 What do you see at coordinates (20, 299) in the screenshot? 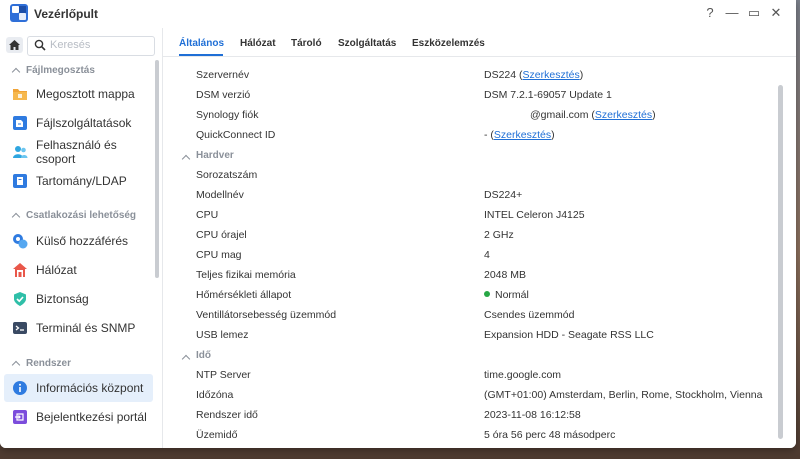
I see `shield-icon` at bounding box center [20, 299].